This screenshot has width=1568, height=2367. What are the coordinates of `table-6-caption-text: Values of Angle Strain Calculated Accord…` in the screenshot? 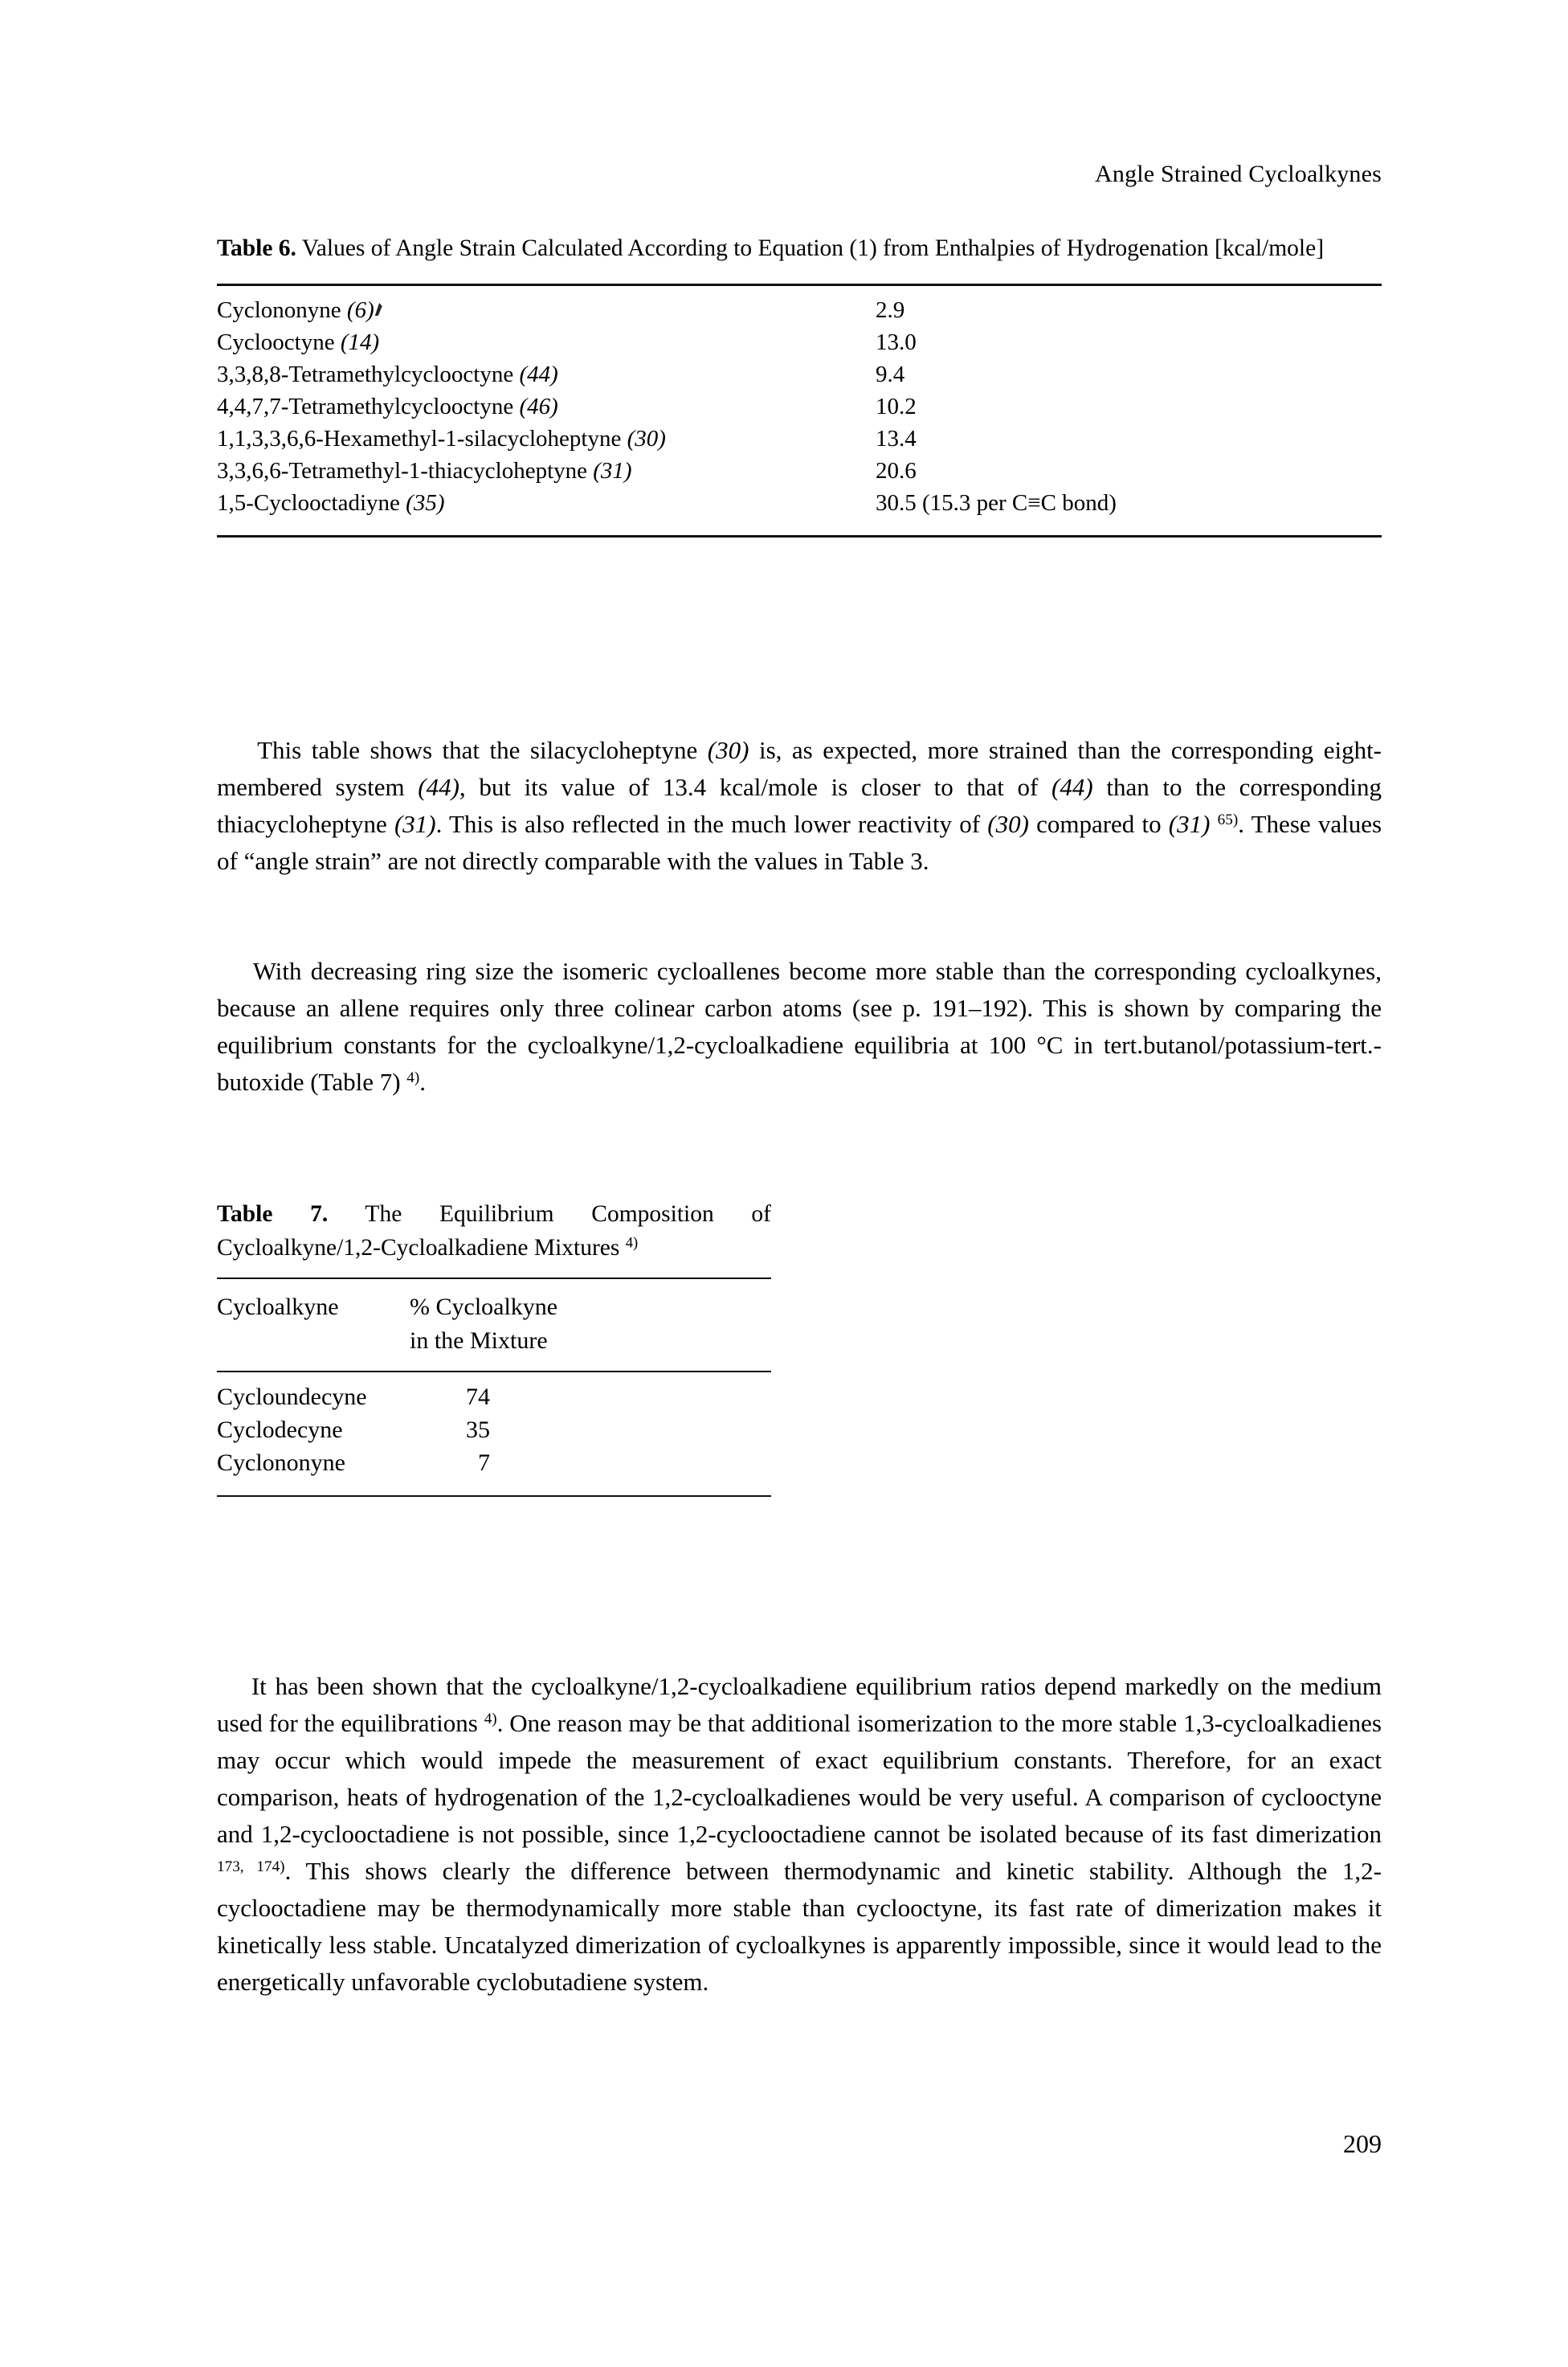 It's located at (810, 248).